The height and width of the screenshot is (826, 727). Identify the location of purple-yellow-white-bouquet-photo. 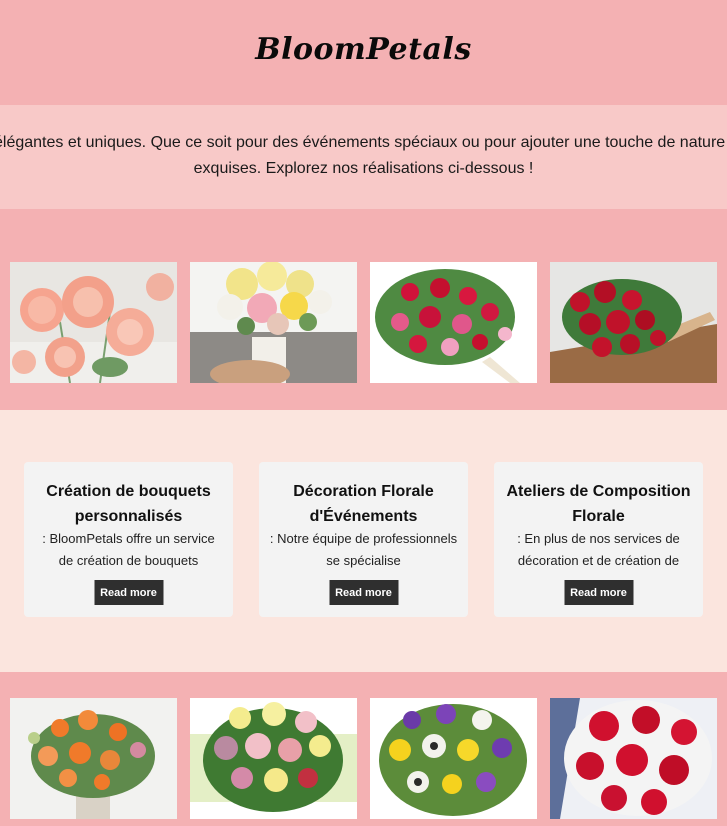
(453, 758).